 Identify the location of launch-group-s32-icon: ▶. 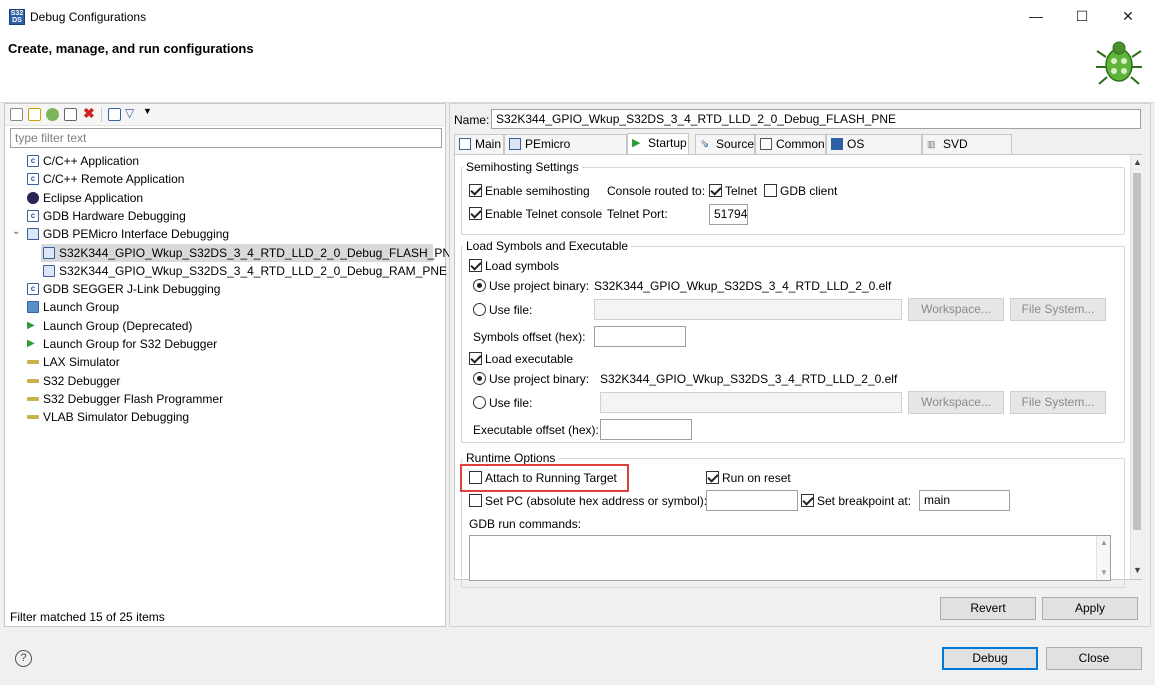
(33, 344).